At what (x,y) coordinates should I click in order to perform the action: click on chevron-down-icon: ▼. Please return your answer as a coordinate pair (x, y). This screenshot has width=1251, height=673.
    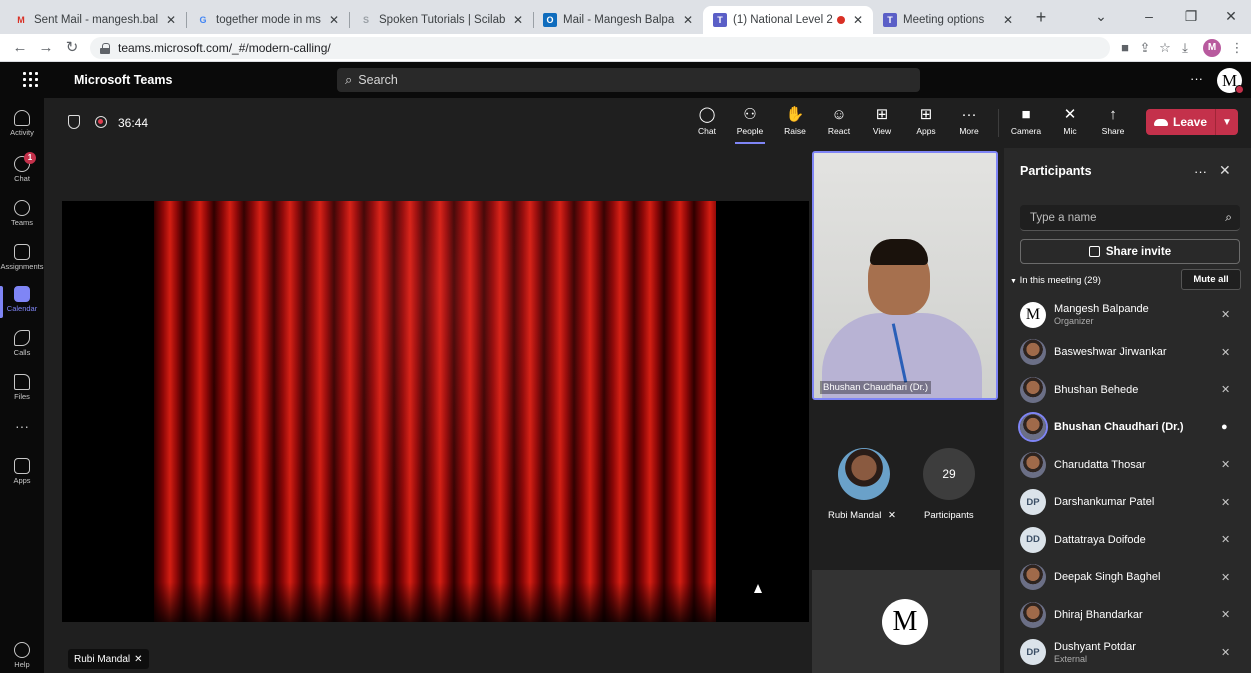
    Looking at the image, I should click on (1227, 122).